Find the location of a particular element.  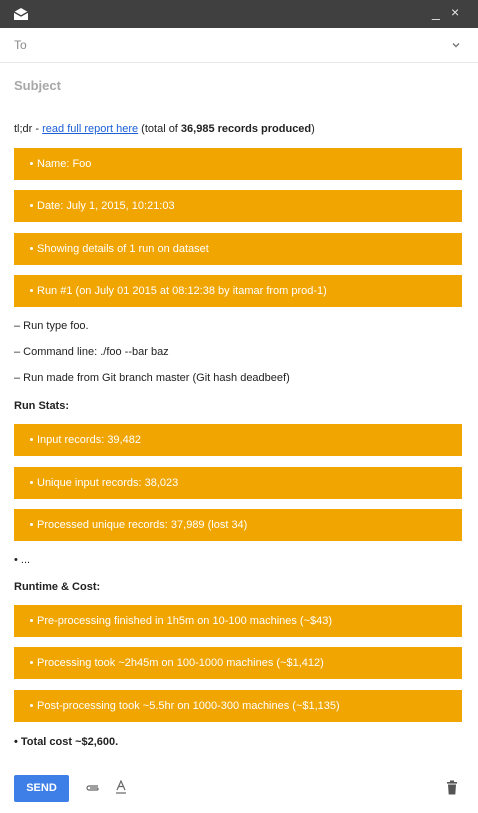

compose-titlebar: _ × is located at coordinates (239, 14).